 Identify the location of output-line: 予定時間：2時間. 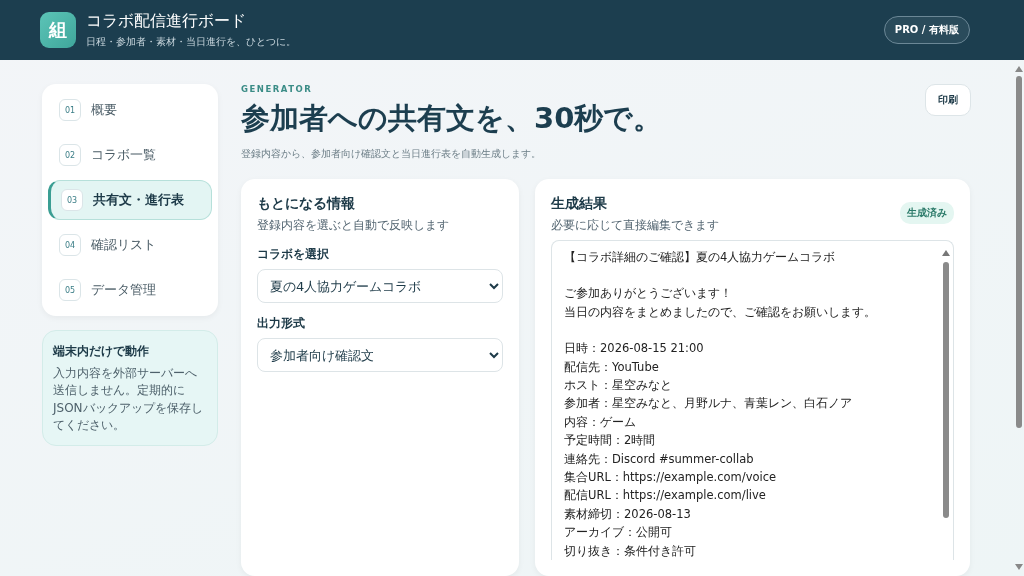
(610, 441).